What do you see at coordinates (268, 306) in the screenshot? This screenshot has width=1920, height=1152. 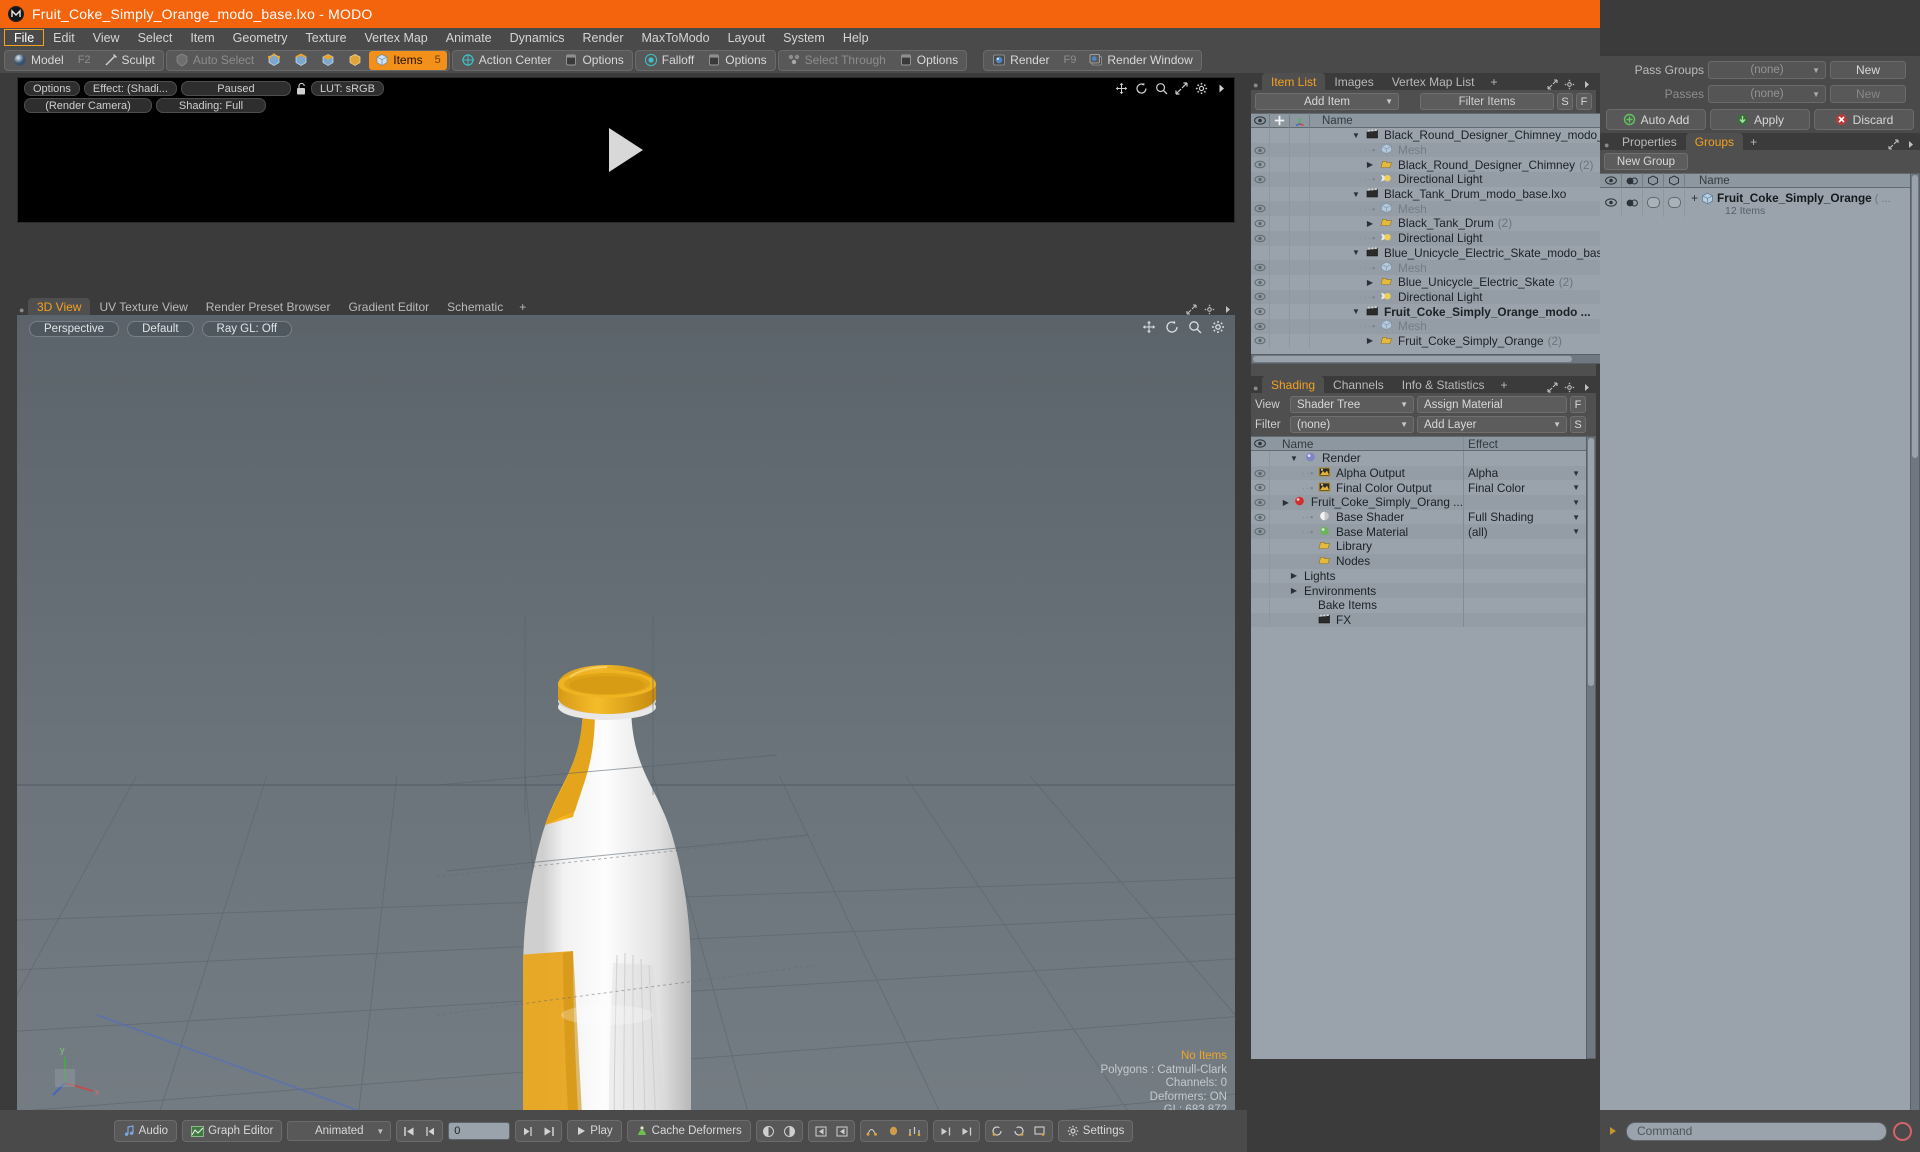 I see `tab-render-preset-browser: Render Preset Browser` at bounding box center [268, 306].